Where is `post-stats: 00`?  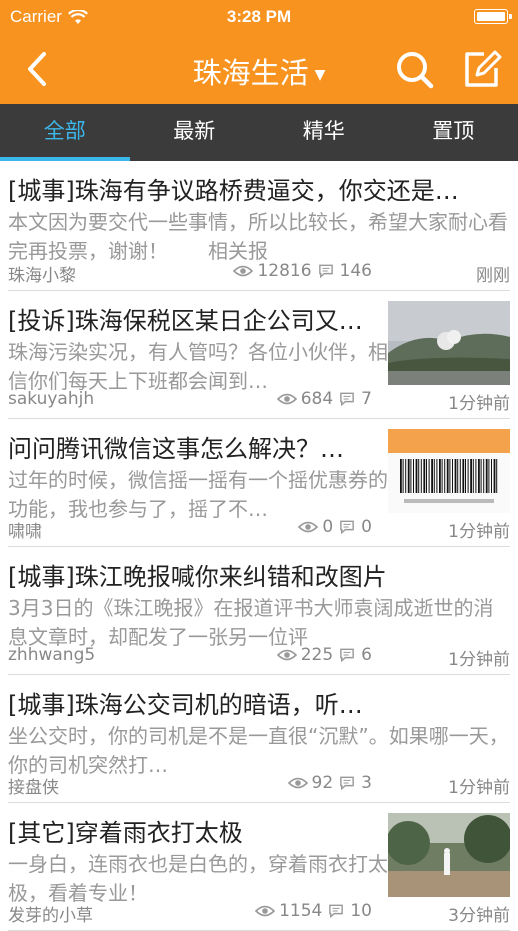 post-stats: 00 is located at coordinates (335, 527).